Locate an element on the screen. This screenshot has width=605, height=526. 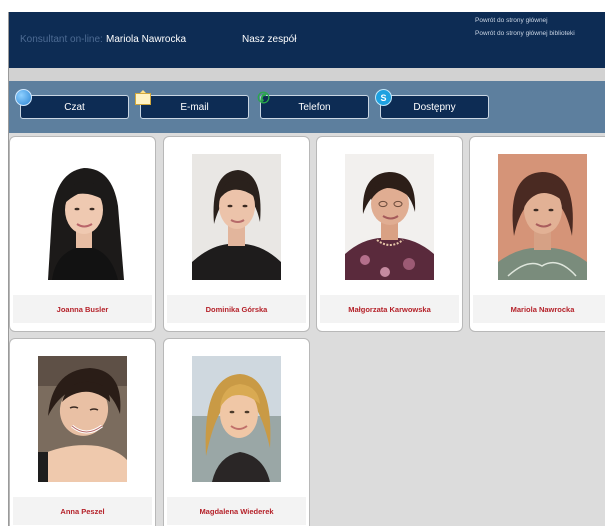
email-button: E-mail is located at coordinates (192, 104).